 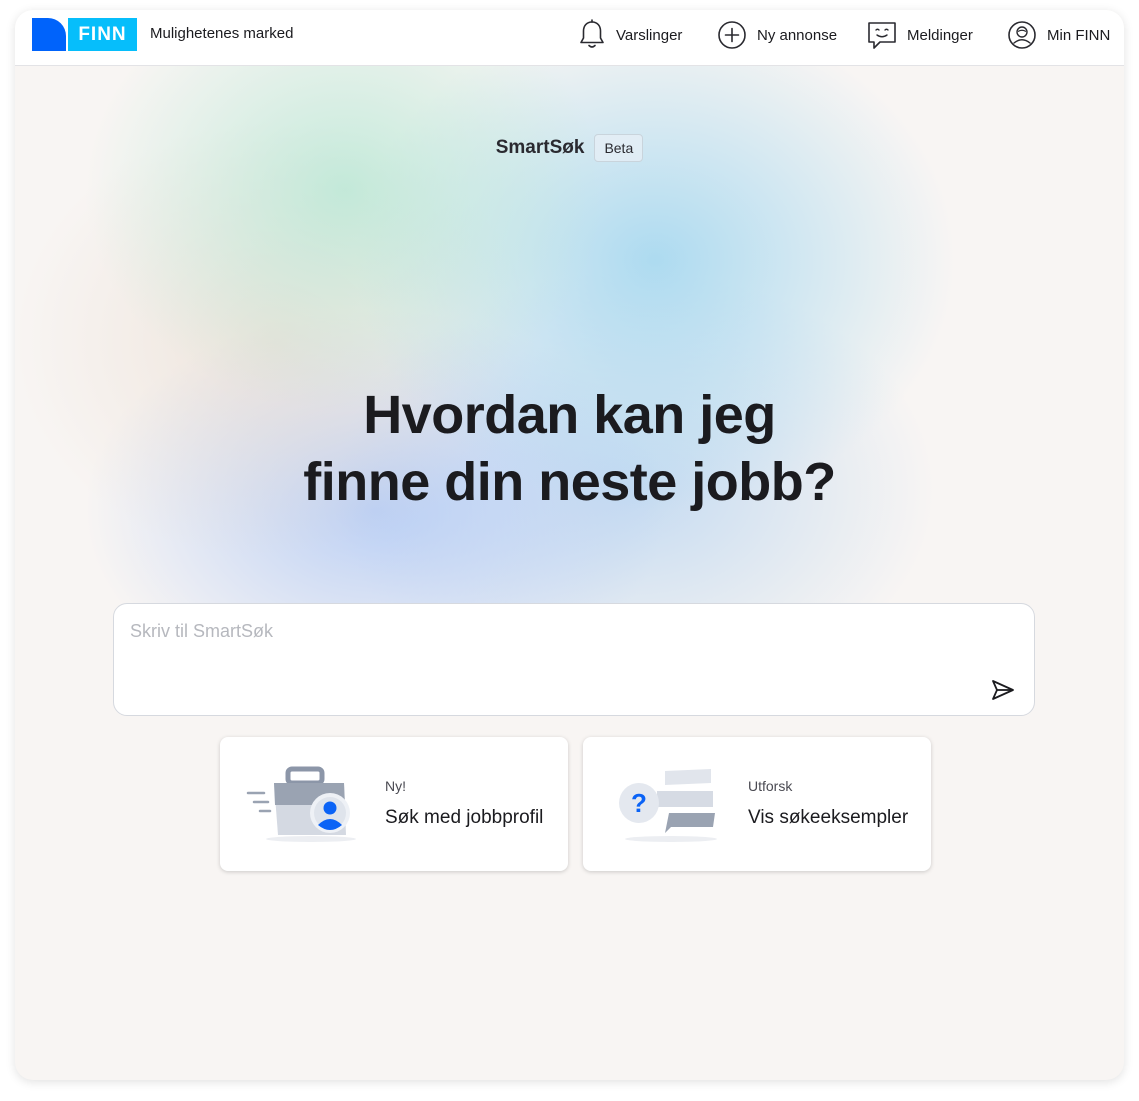 I want to click on finn-logo-text: FINN, so click(x=102, y=34).